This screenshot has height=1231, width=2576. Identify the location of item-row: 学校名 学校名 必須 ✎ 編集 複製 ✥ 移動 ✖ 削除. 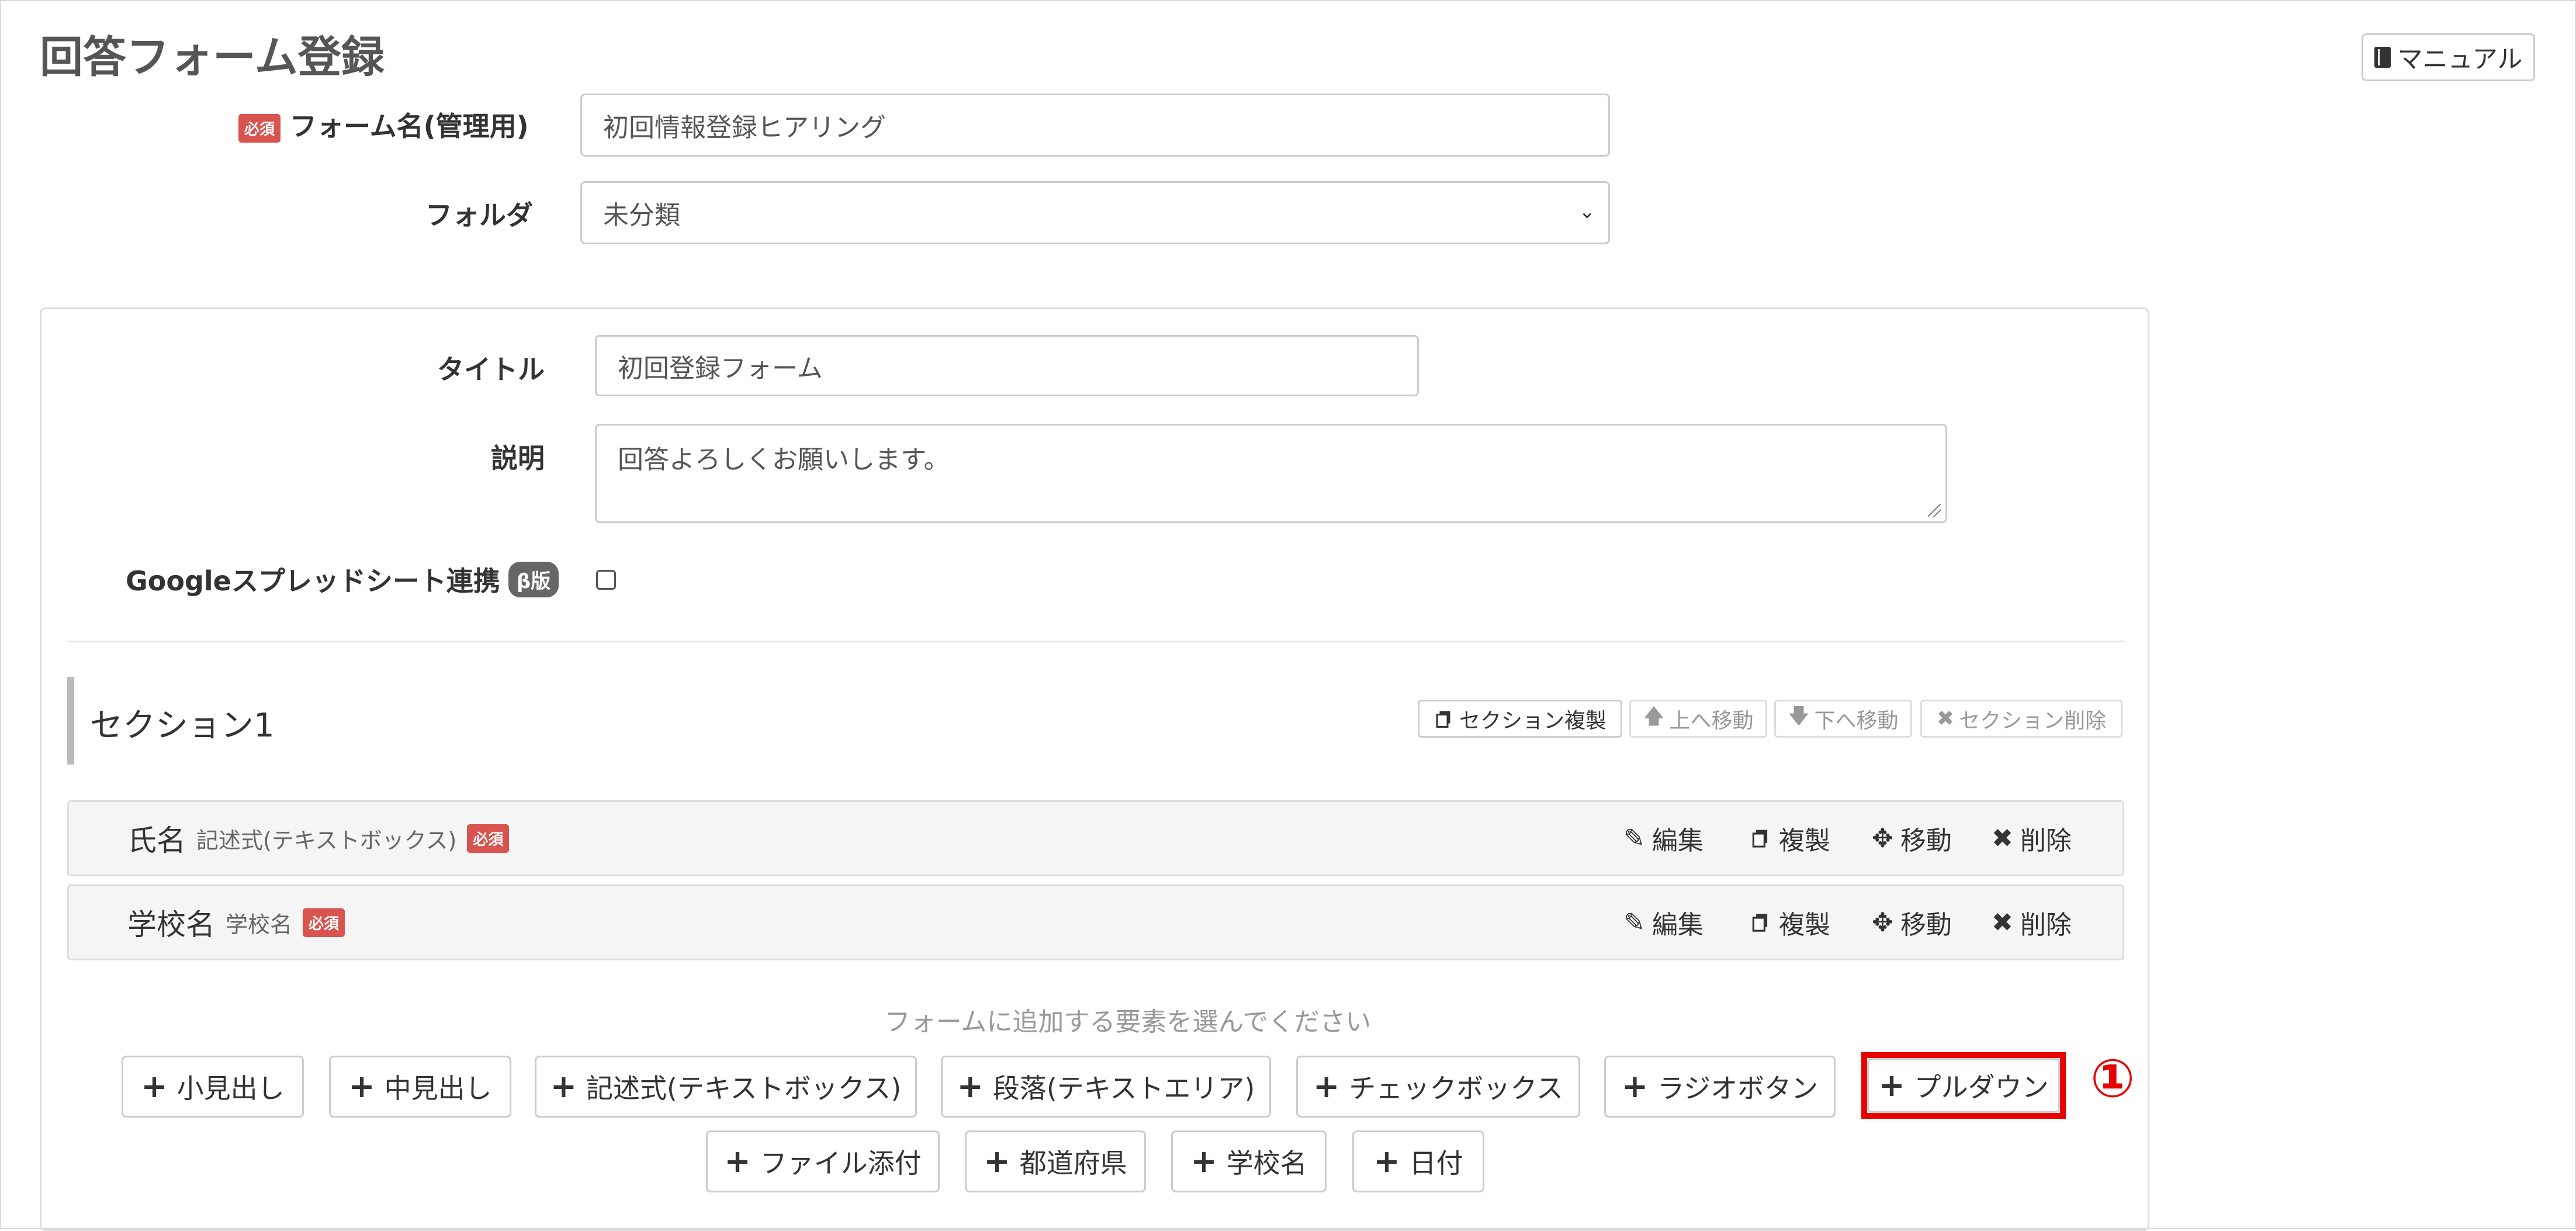
(1095, 922).